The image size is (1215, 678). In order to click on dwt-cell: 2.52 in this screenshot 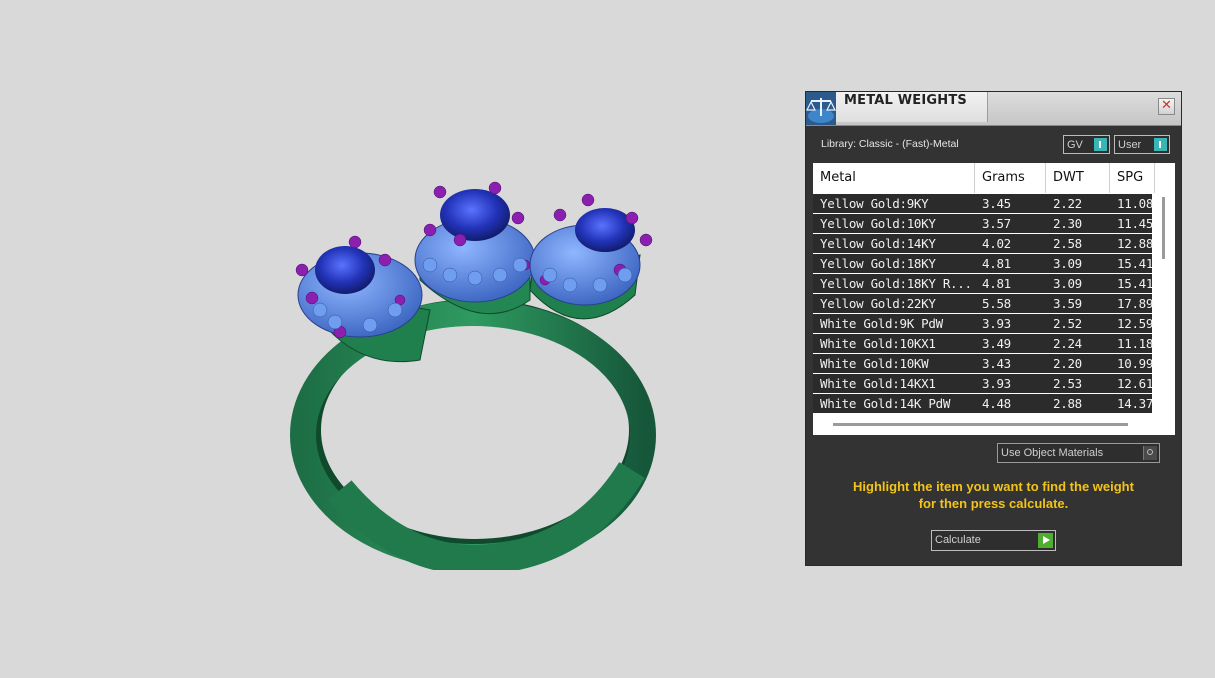, I will do `click(1067, 323)`.